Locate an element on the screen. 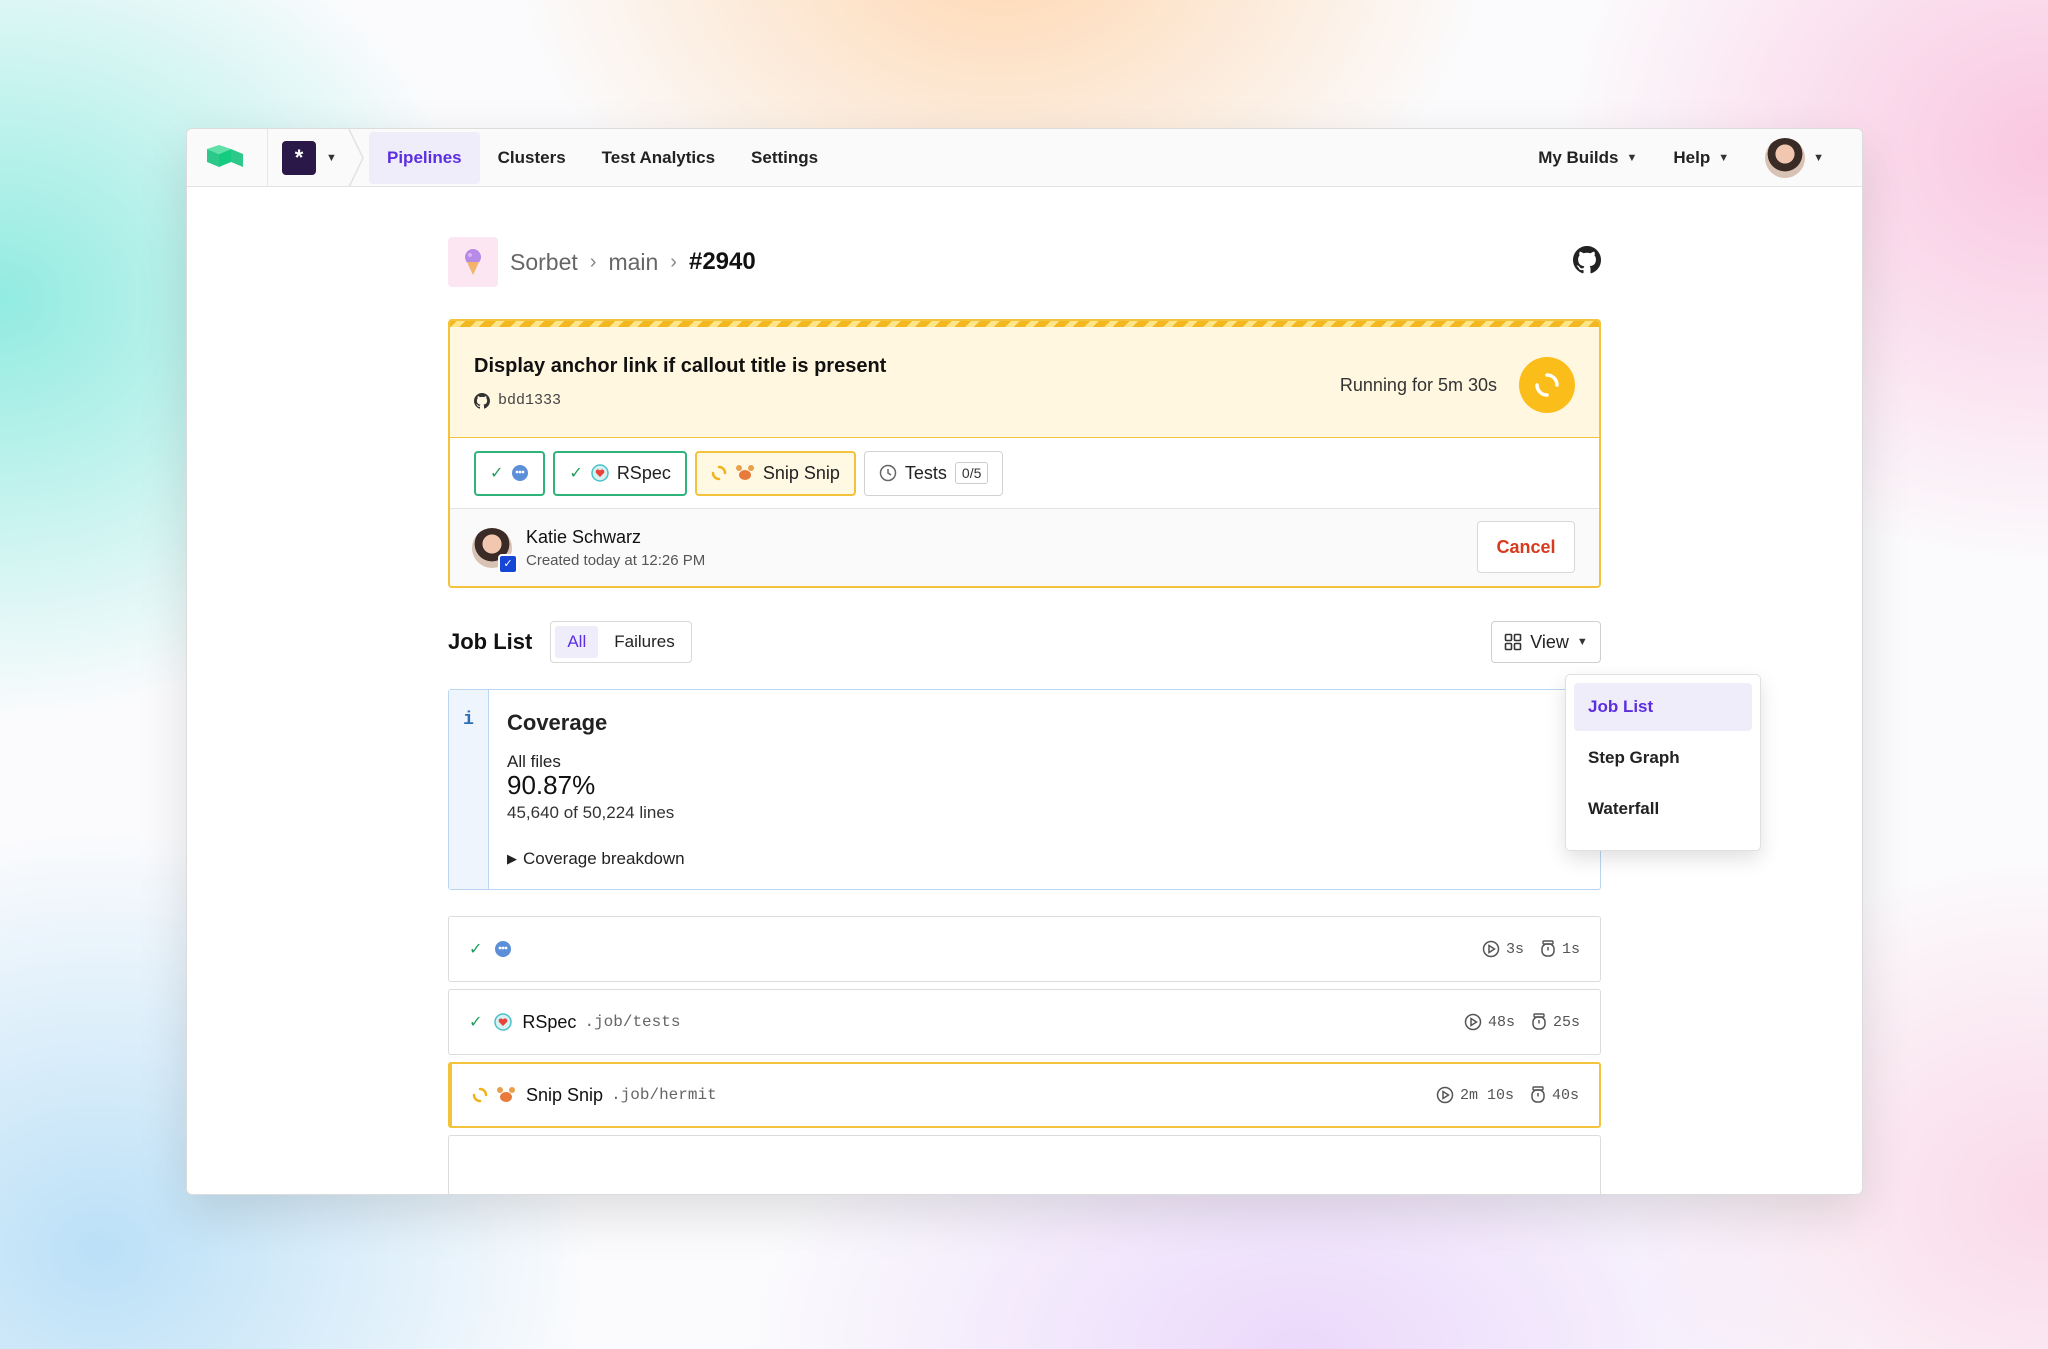 This screenshot has height=1349, width=2048. org-switcher: * ▼ is located at coordinates (307, 158).